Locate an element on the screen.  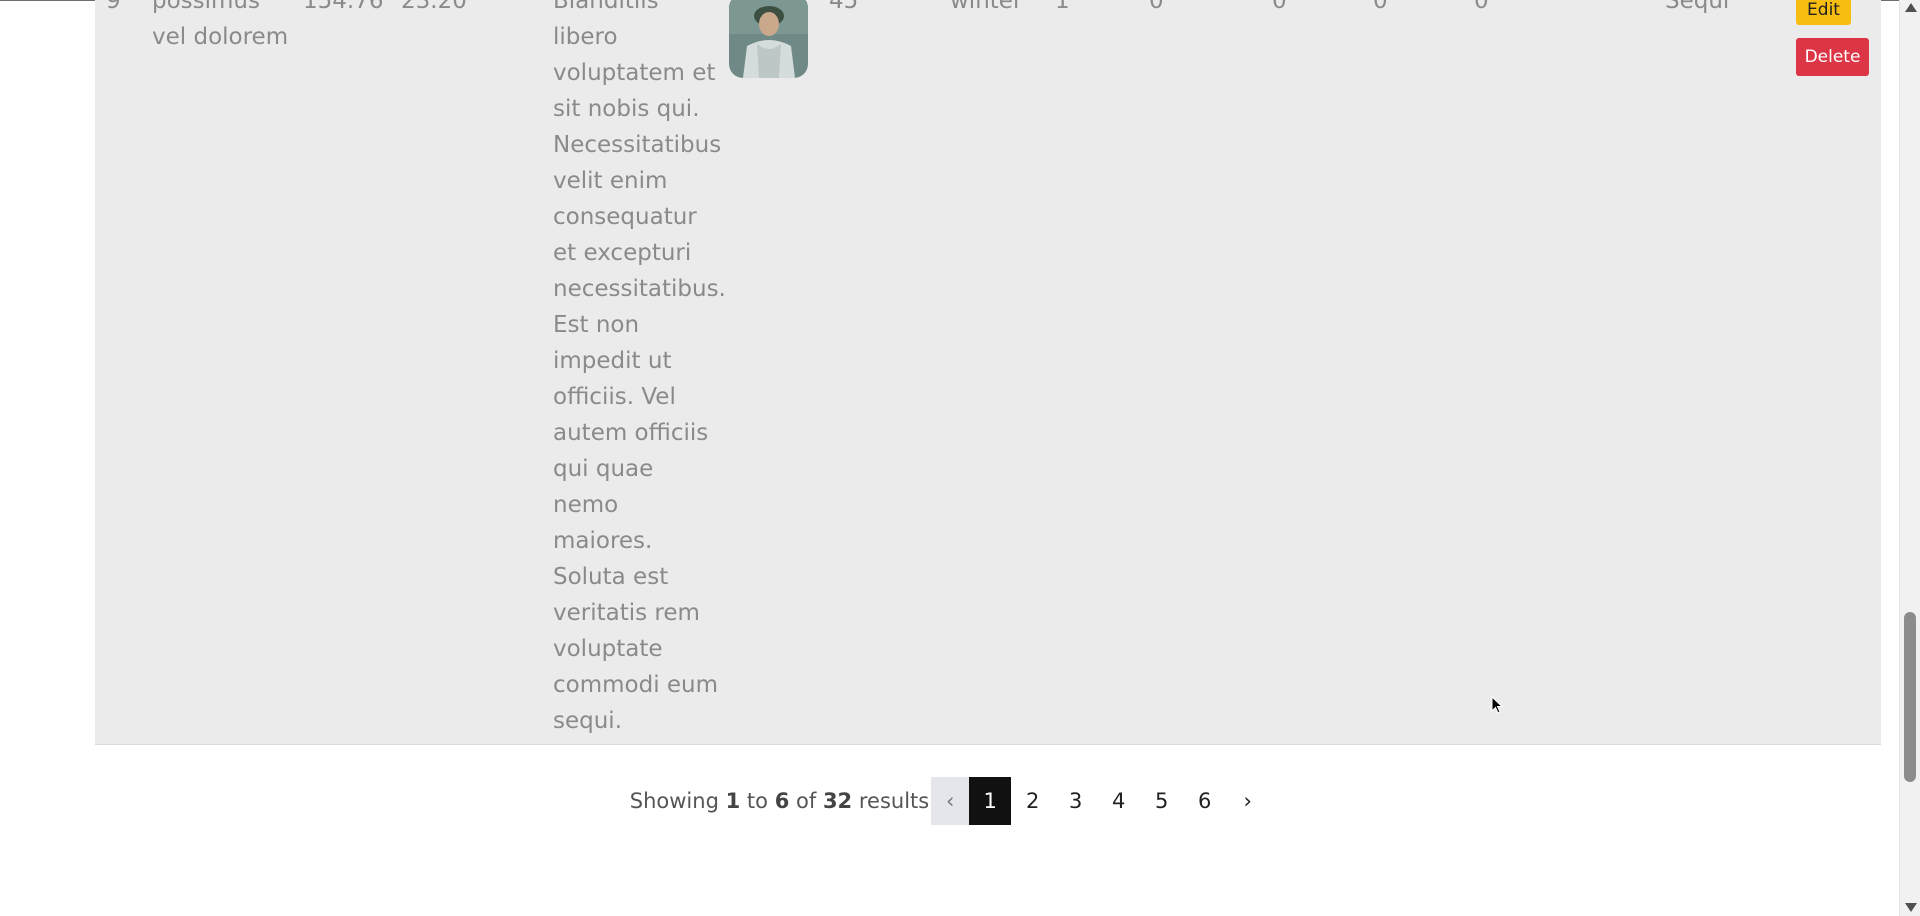
to-label: to is located at coordinates (757, 801).